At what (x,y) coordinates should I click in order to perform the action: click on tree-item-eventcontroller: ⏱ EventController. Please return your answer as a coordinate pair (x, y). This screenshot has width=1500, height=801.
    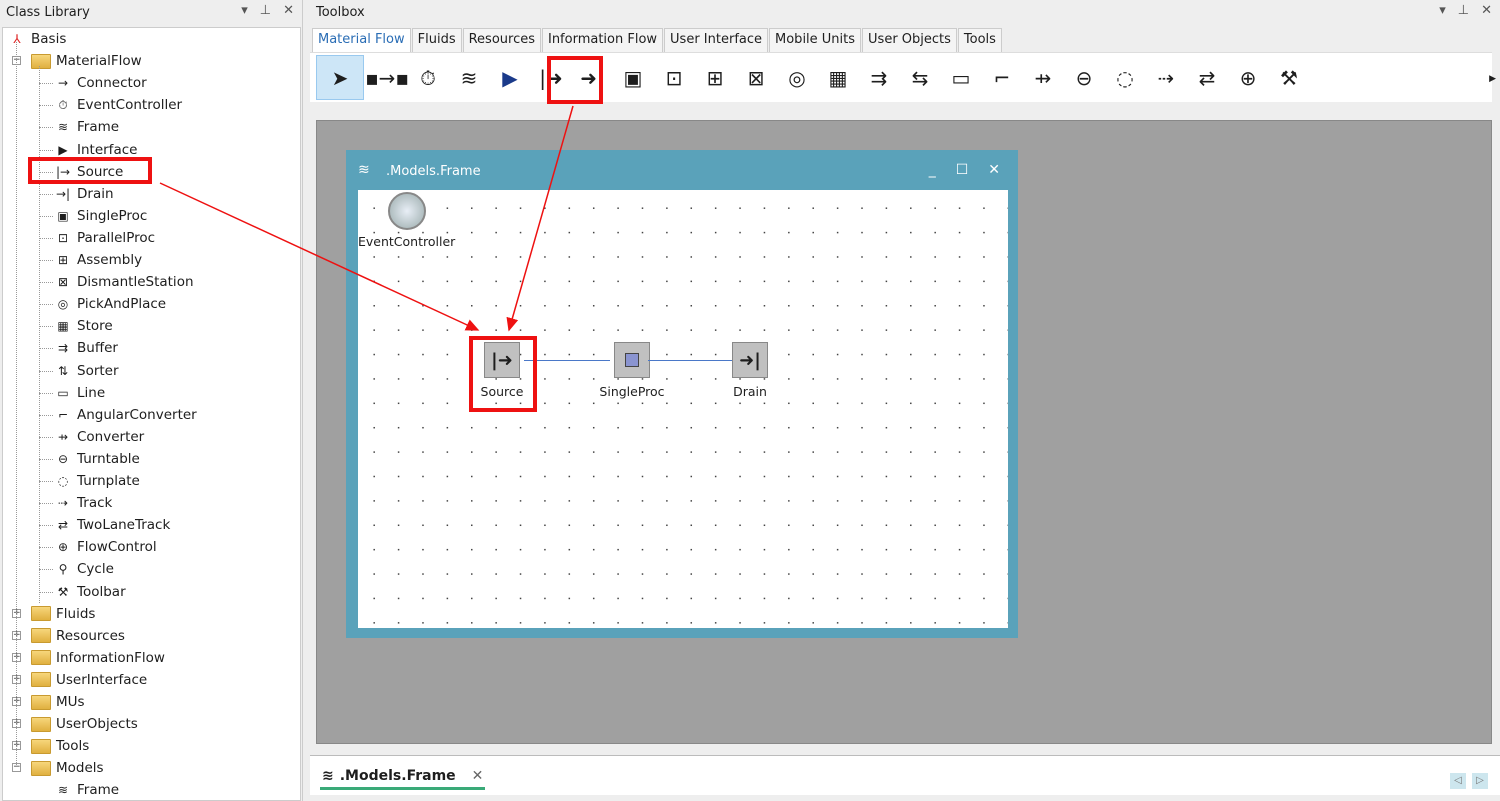
    Looking at the image, I should click on (117, 105).